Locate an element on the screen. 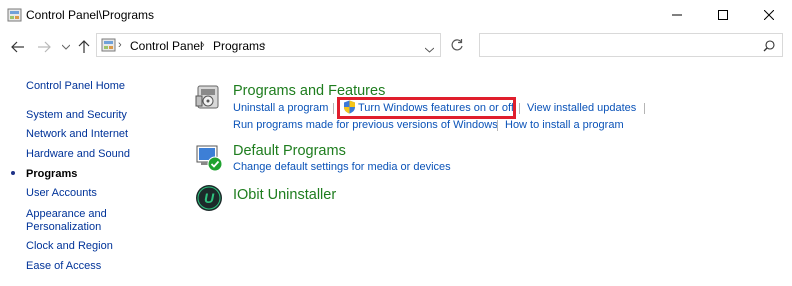  iobit-uninstaller-title: IObit Uninstaller is located at coordinates (284, 195).